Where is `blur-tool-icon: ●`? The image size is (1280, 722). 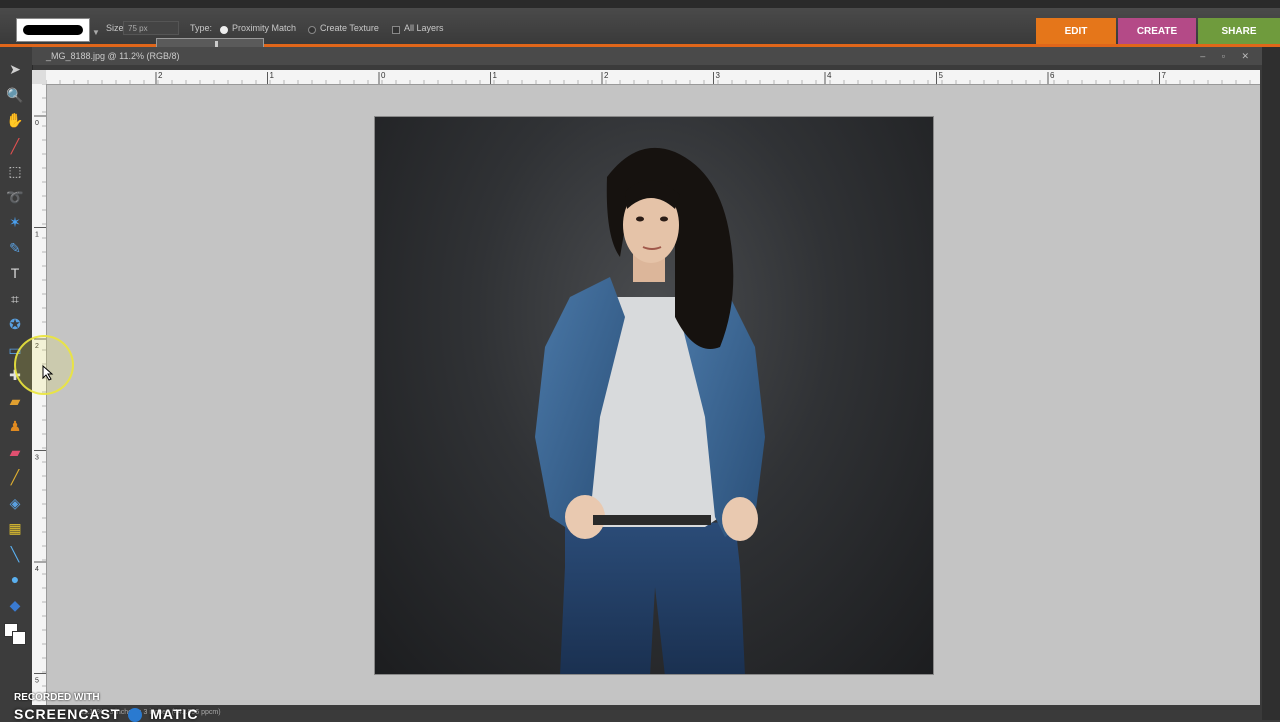
blur-tool-icon: ● is located at coordinates (15, 579).